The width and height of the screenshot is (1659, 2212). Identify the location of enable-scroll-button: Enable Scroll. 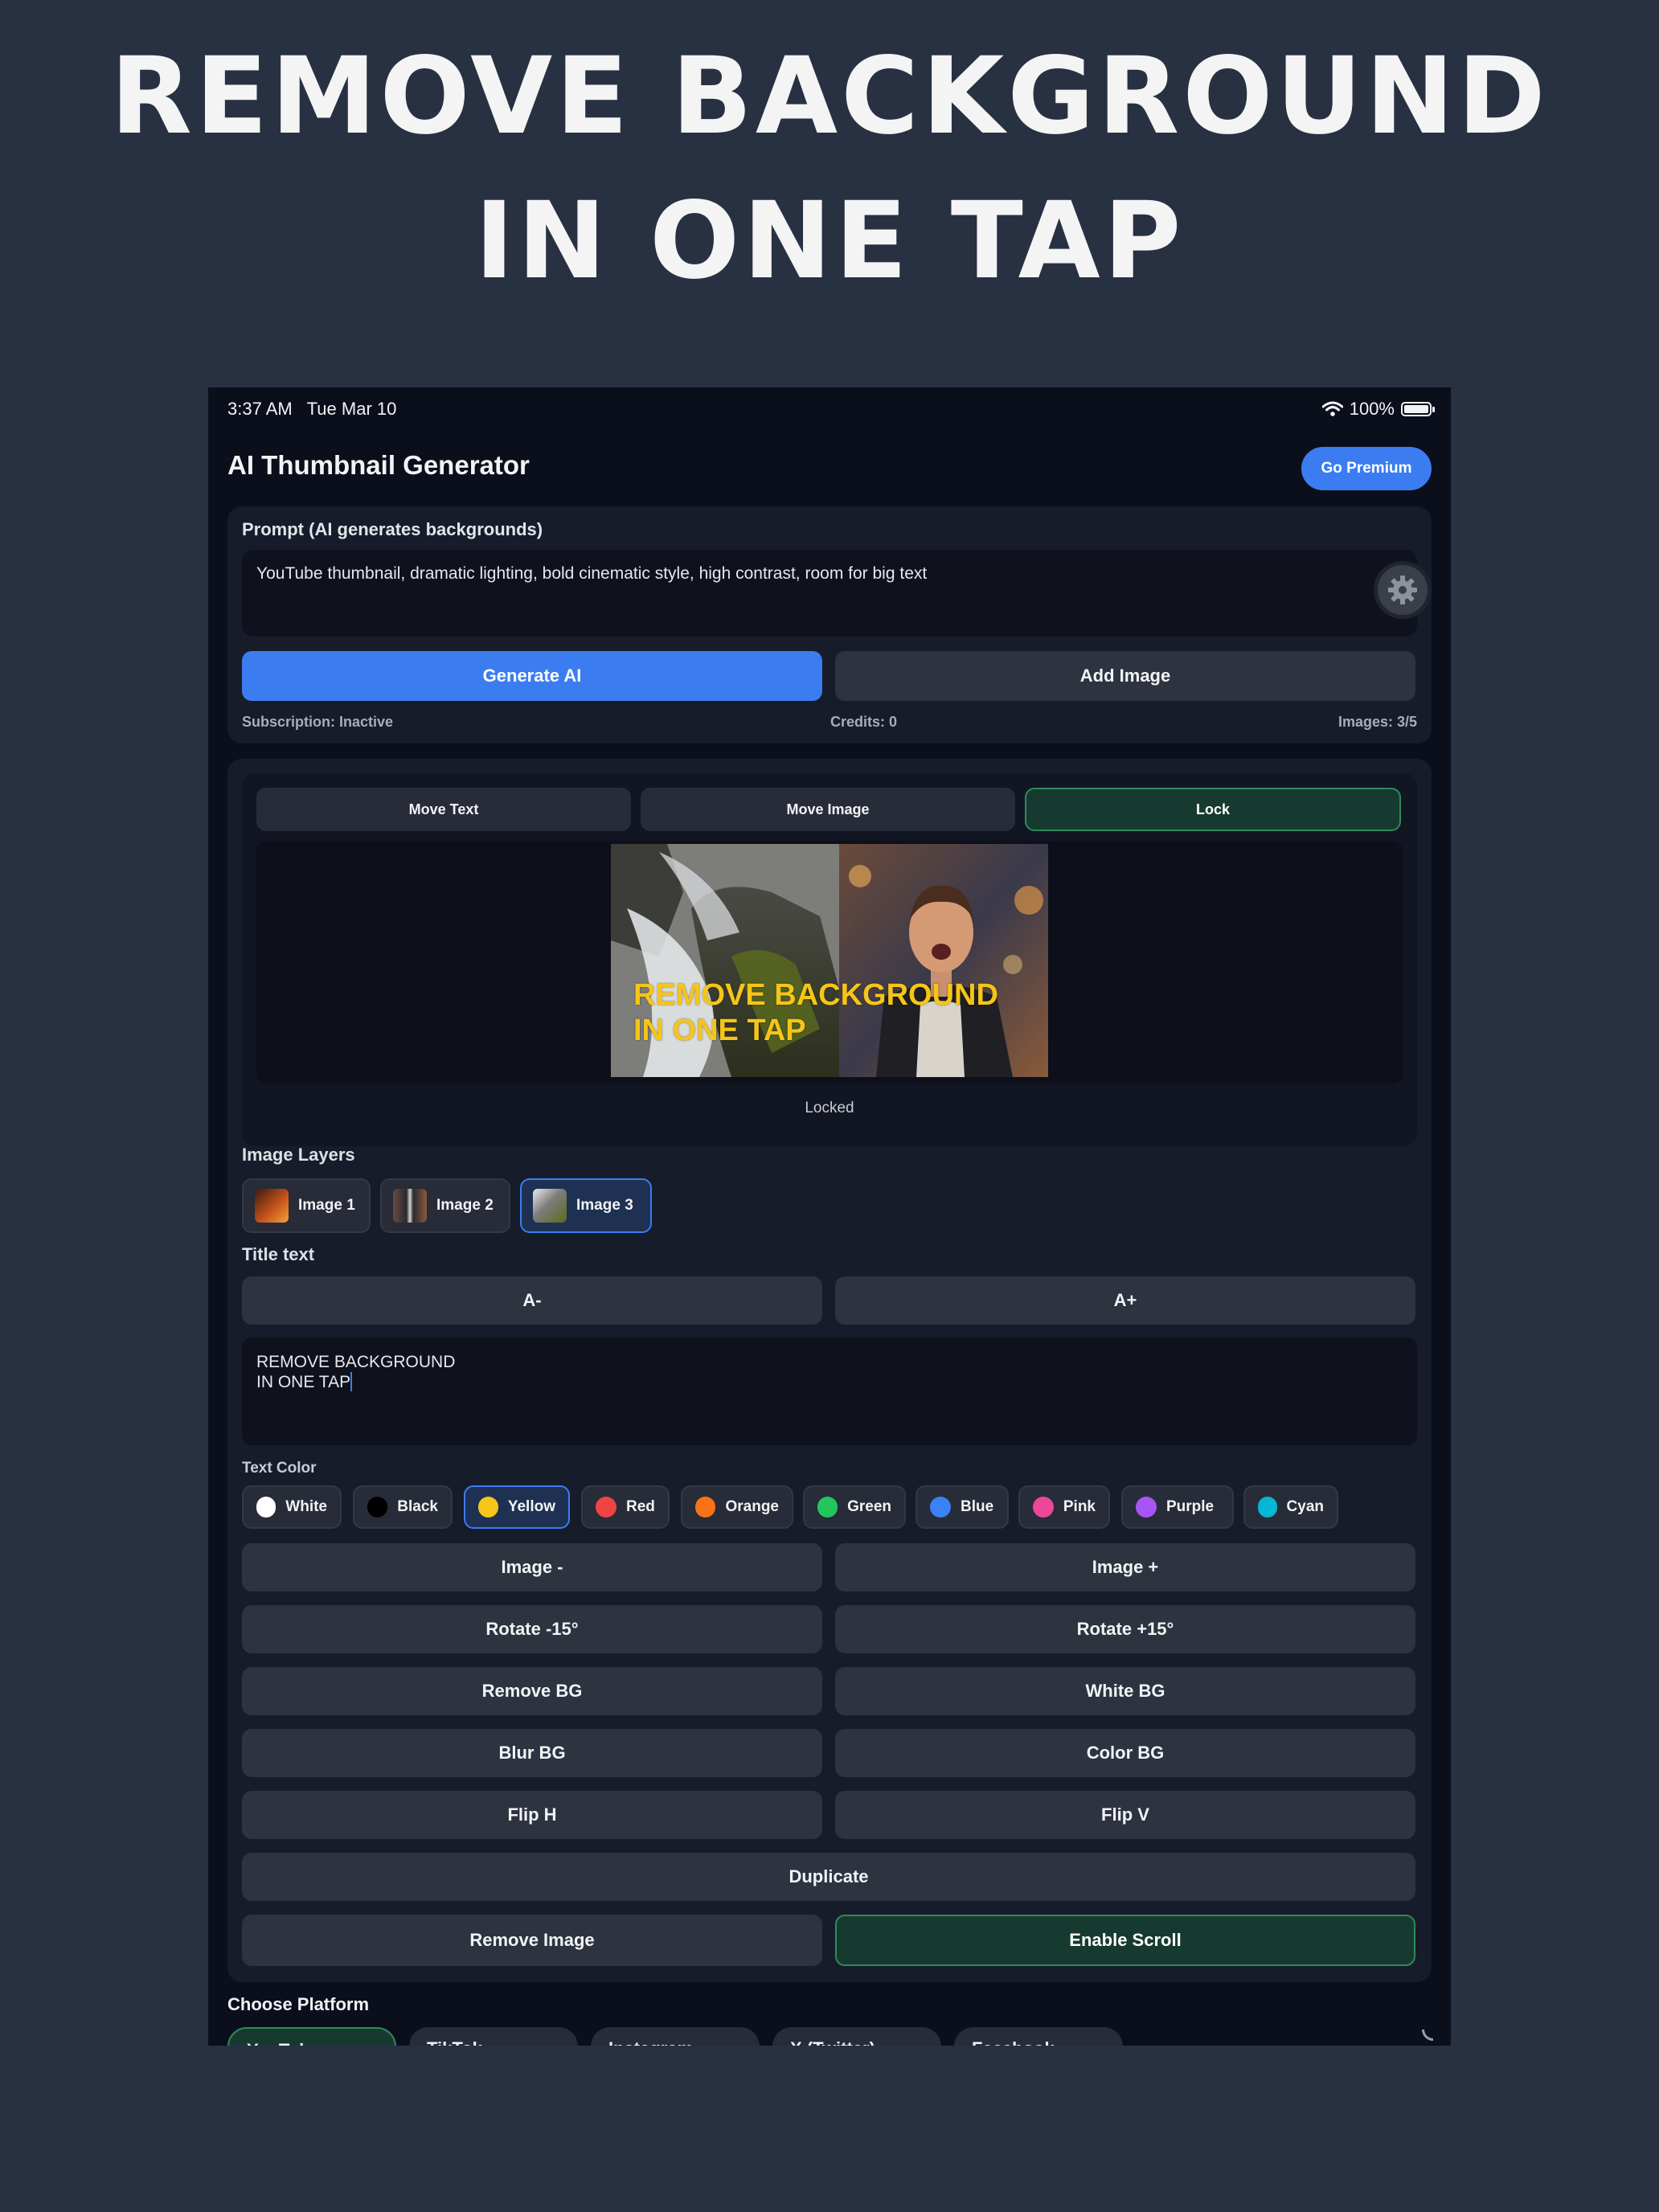
(1125, 1940).